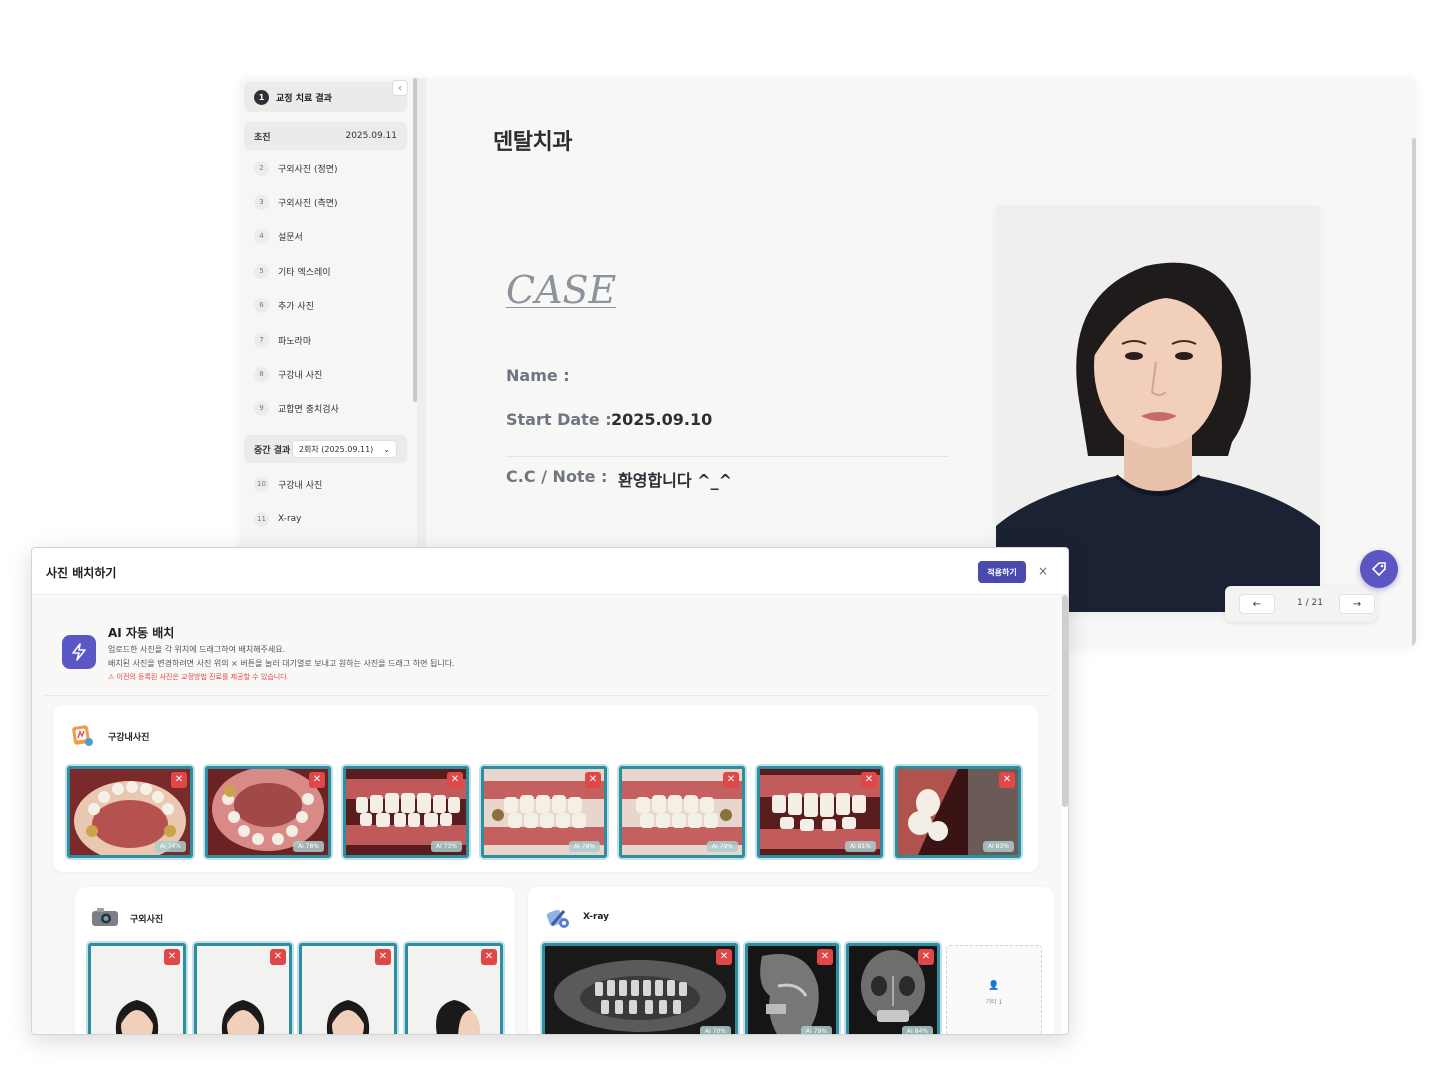 This screenshot has width=1448, height=1086. Describe the element at coordinates (893, 988) in the screenshot. I see `xray-photo: ✕ AI 84%` at that location.